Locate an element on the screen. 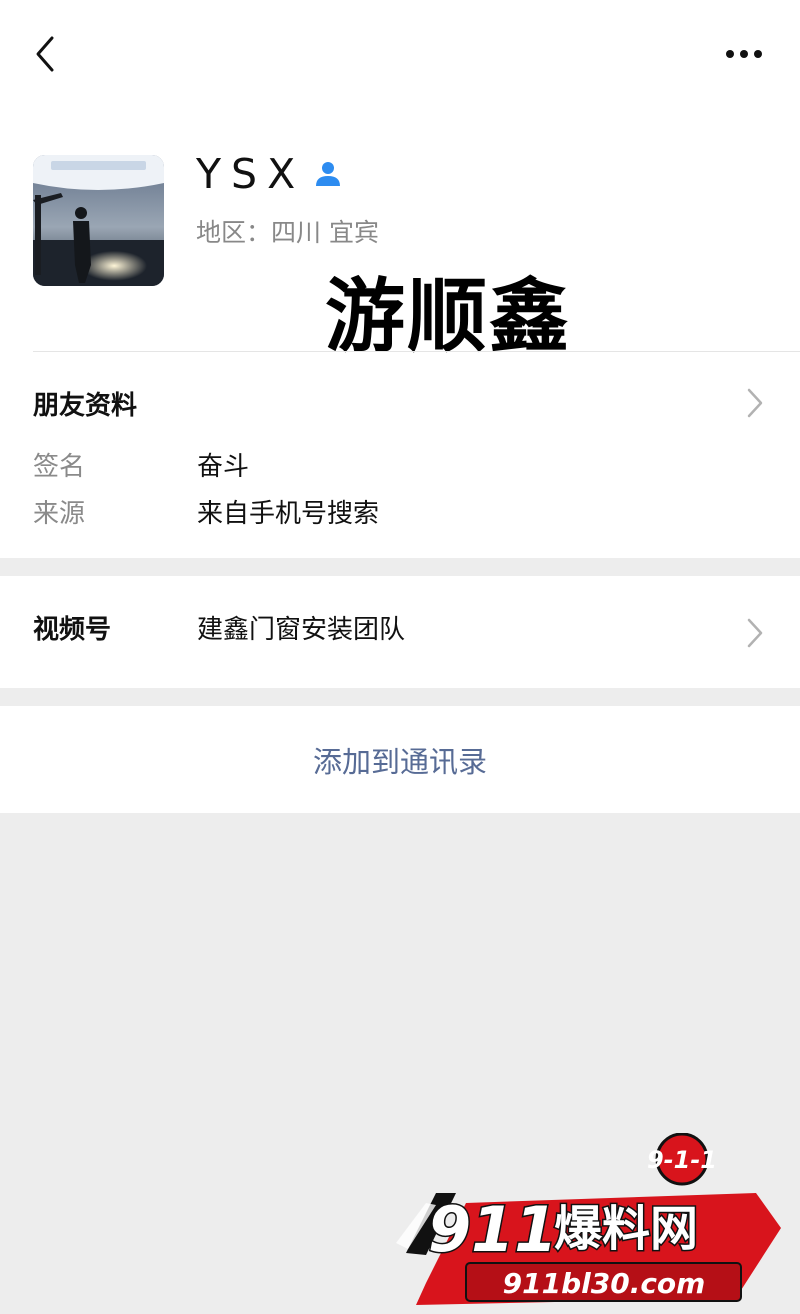 Image resolution: width=800 pixels, height=1314 pixels. watermark-logo: 9-1-1 911 爆料网 911bl30.com is located at coordinates (593, 1220).